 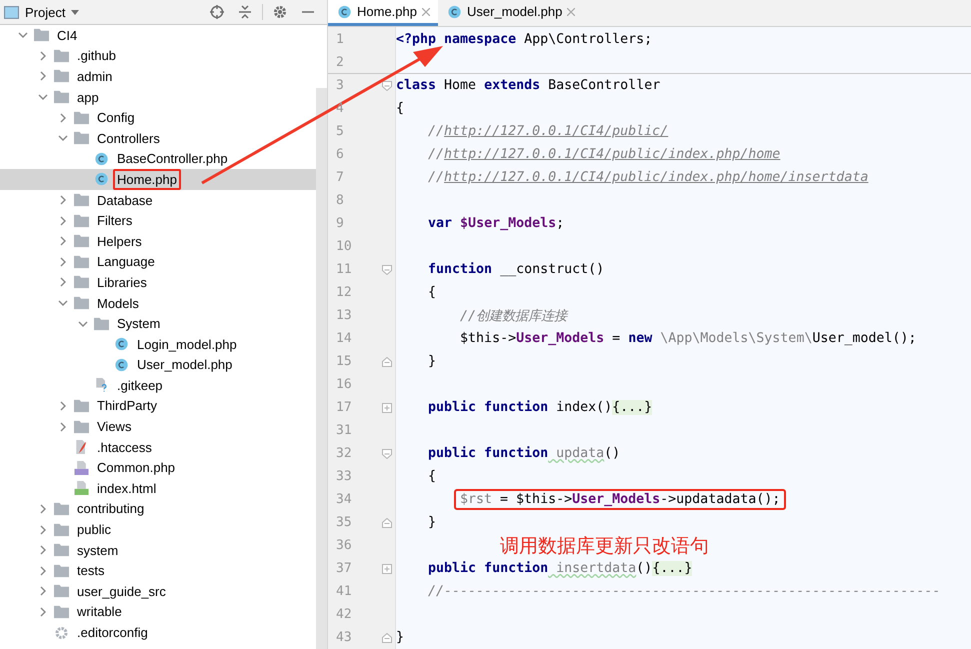 What do you see at coordinates (612, 154) in the screenshot?
I see `code-link: http://127.0.0.1/CI4/public/index.php/home` at bounding box center [612, 154].